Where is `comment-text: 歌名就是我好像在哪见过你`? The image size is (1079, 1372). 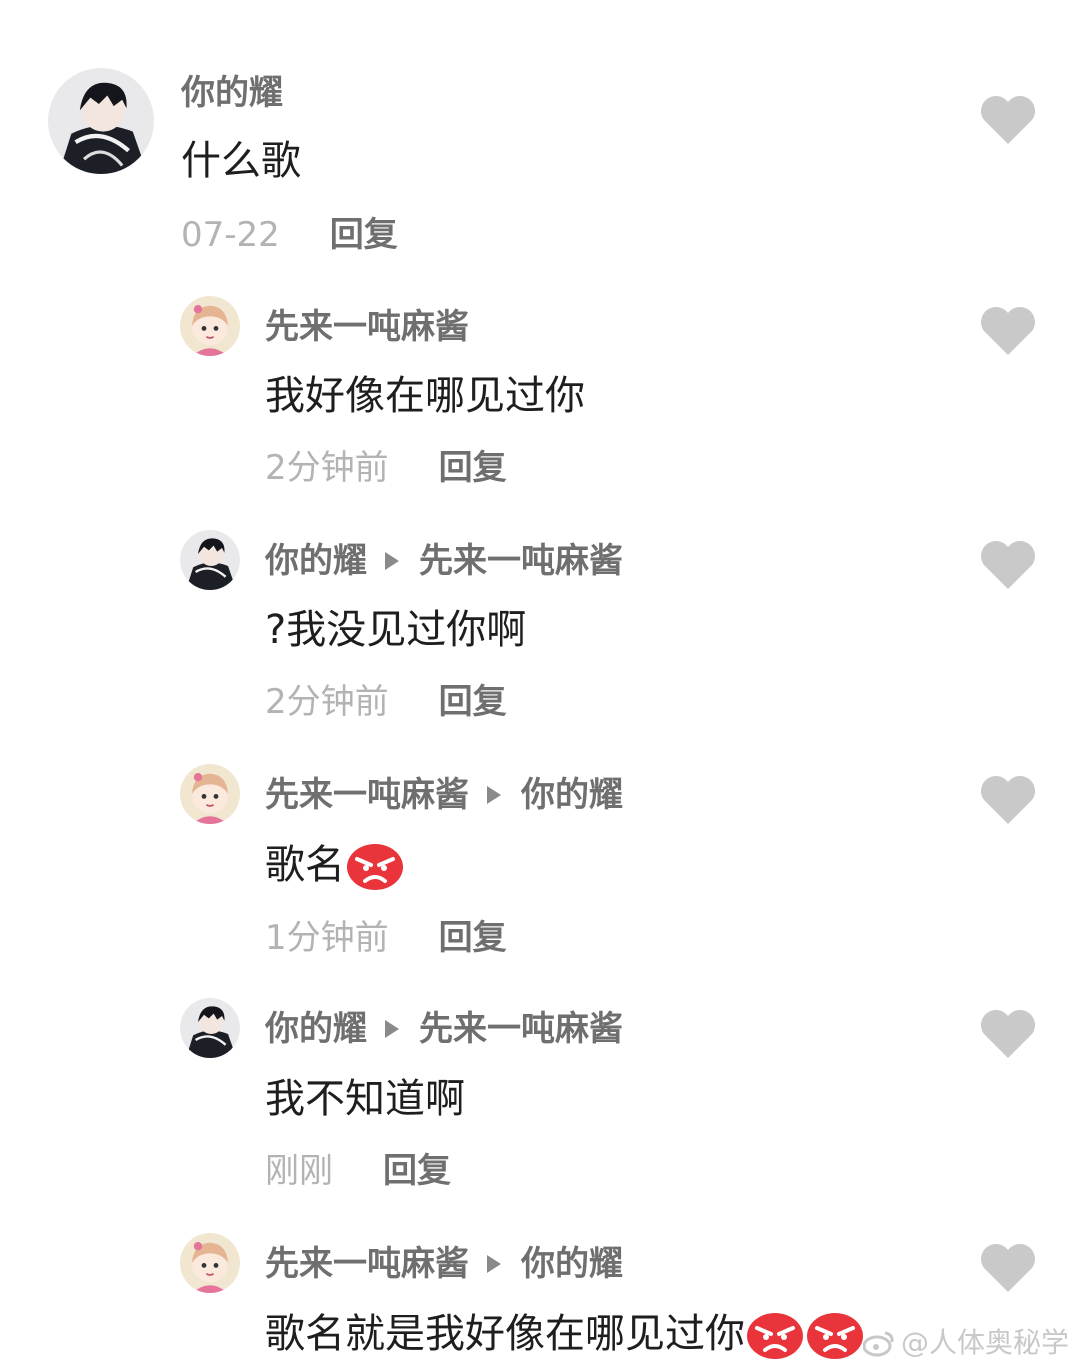 comment-text: 歌名就是我好像在哪见过你 is located at coordinates (565, 1334).